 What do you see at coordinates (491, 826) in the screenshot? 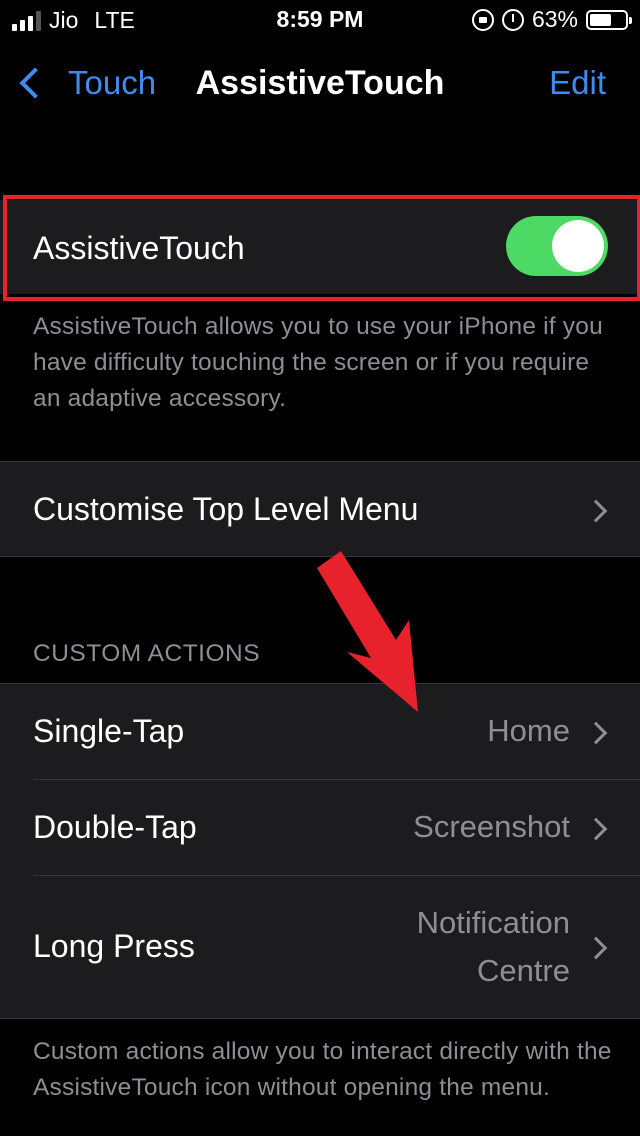
I see `double-tap-value: Screenshot` at bounding box center [491, 826].